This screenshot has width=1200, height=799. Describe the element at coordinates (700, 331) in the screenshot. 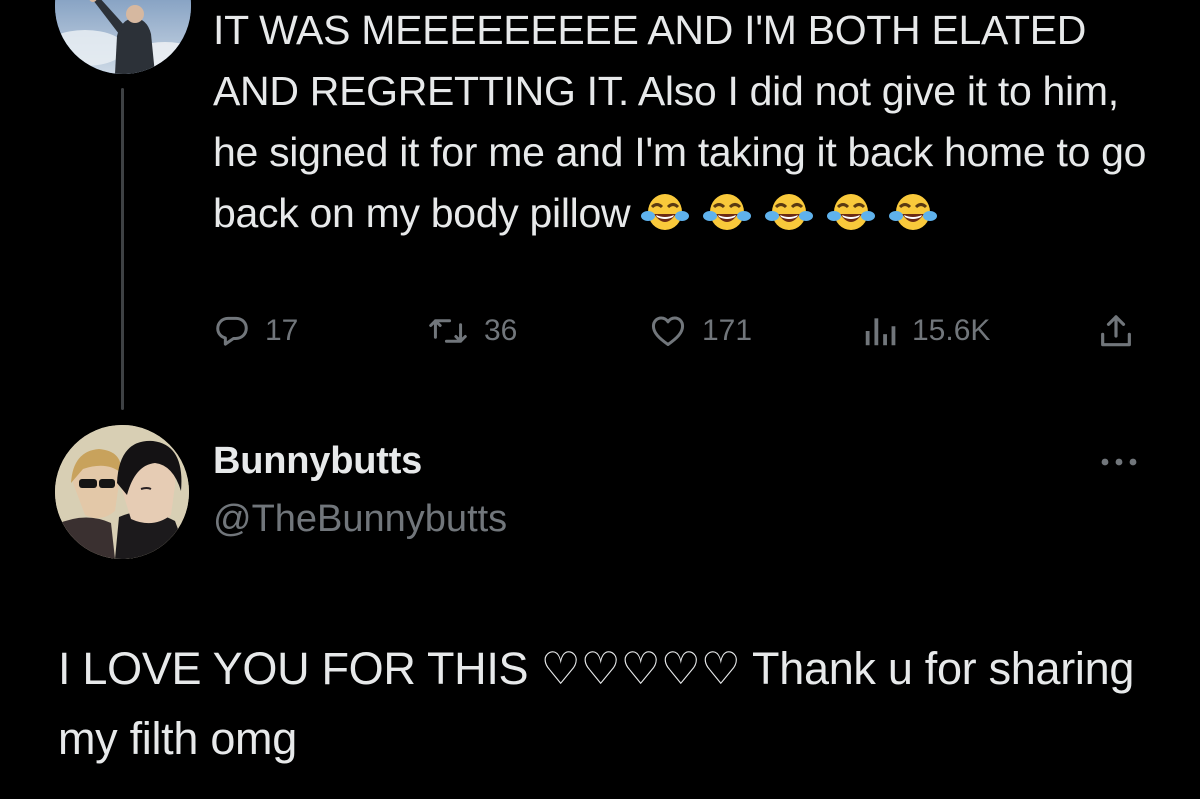

I see `like-button: 171` at that location.